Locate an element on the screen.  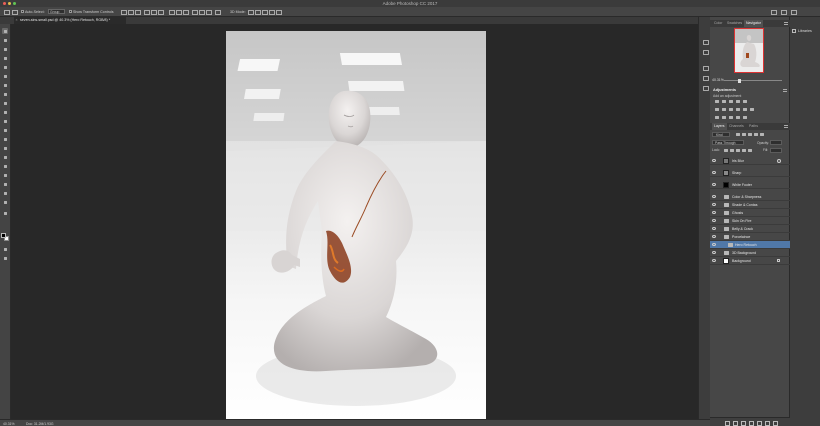
invert-icon is located at coordinates (716, 117).